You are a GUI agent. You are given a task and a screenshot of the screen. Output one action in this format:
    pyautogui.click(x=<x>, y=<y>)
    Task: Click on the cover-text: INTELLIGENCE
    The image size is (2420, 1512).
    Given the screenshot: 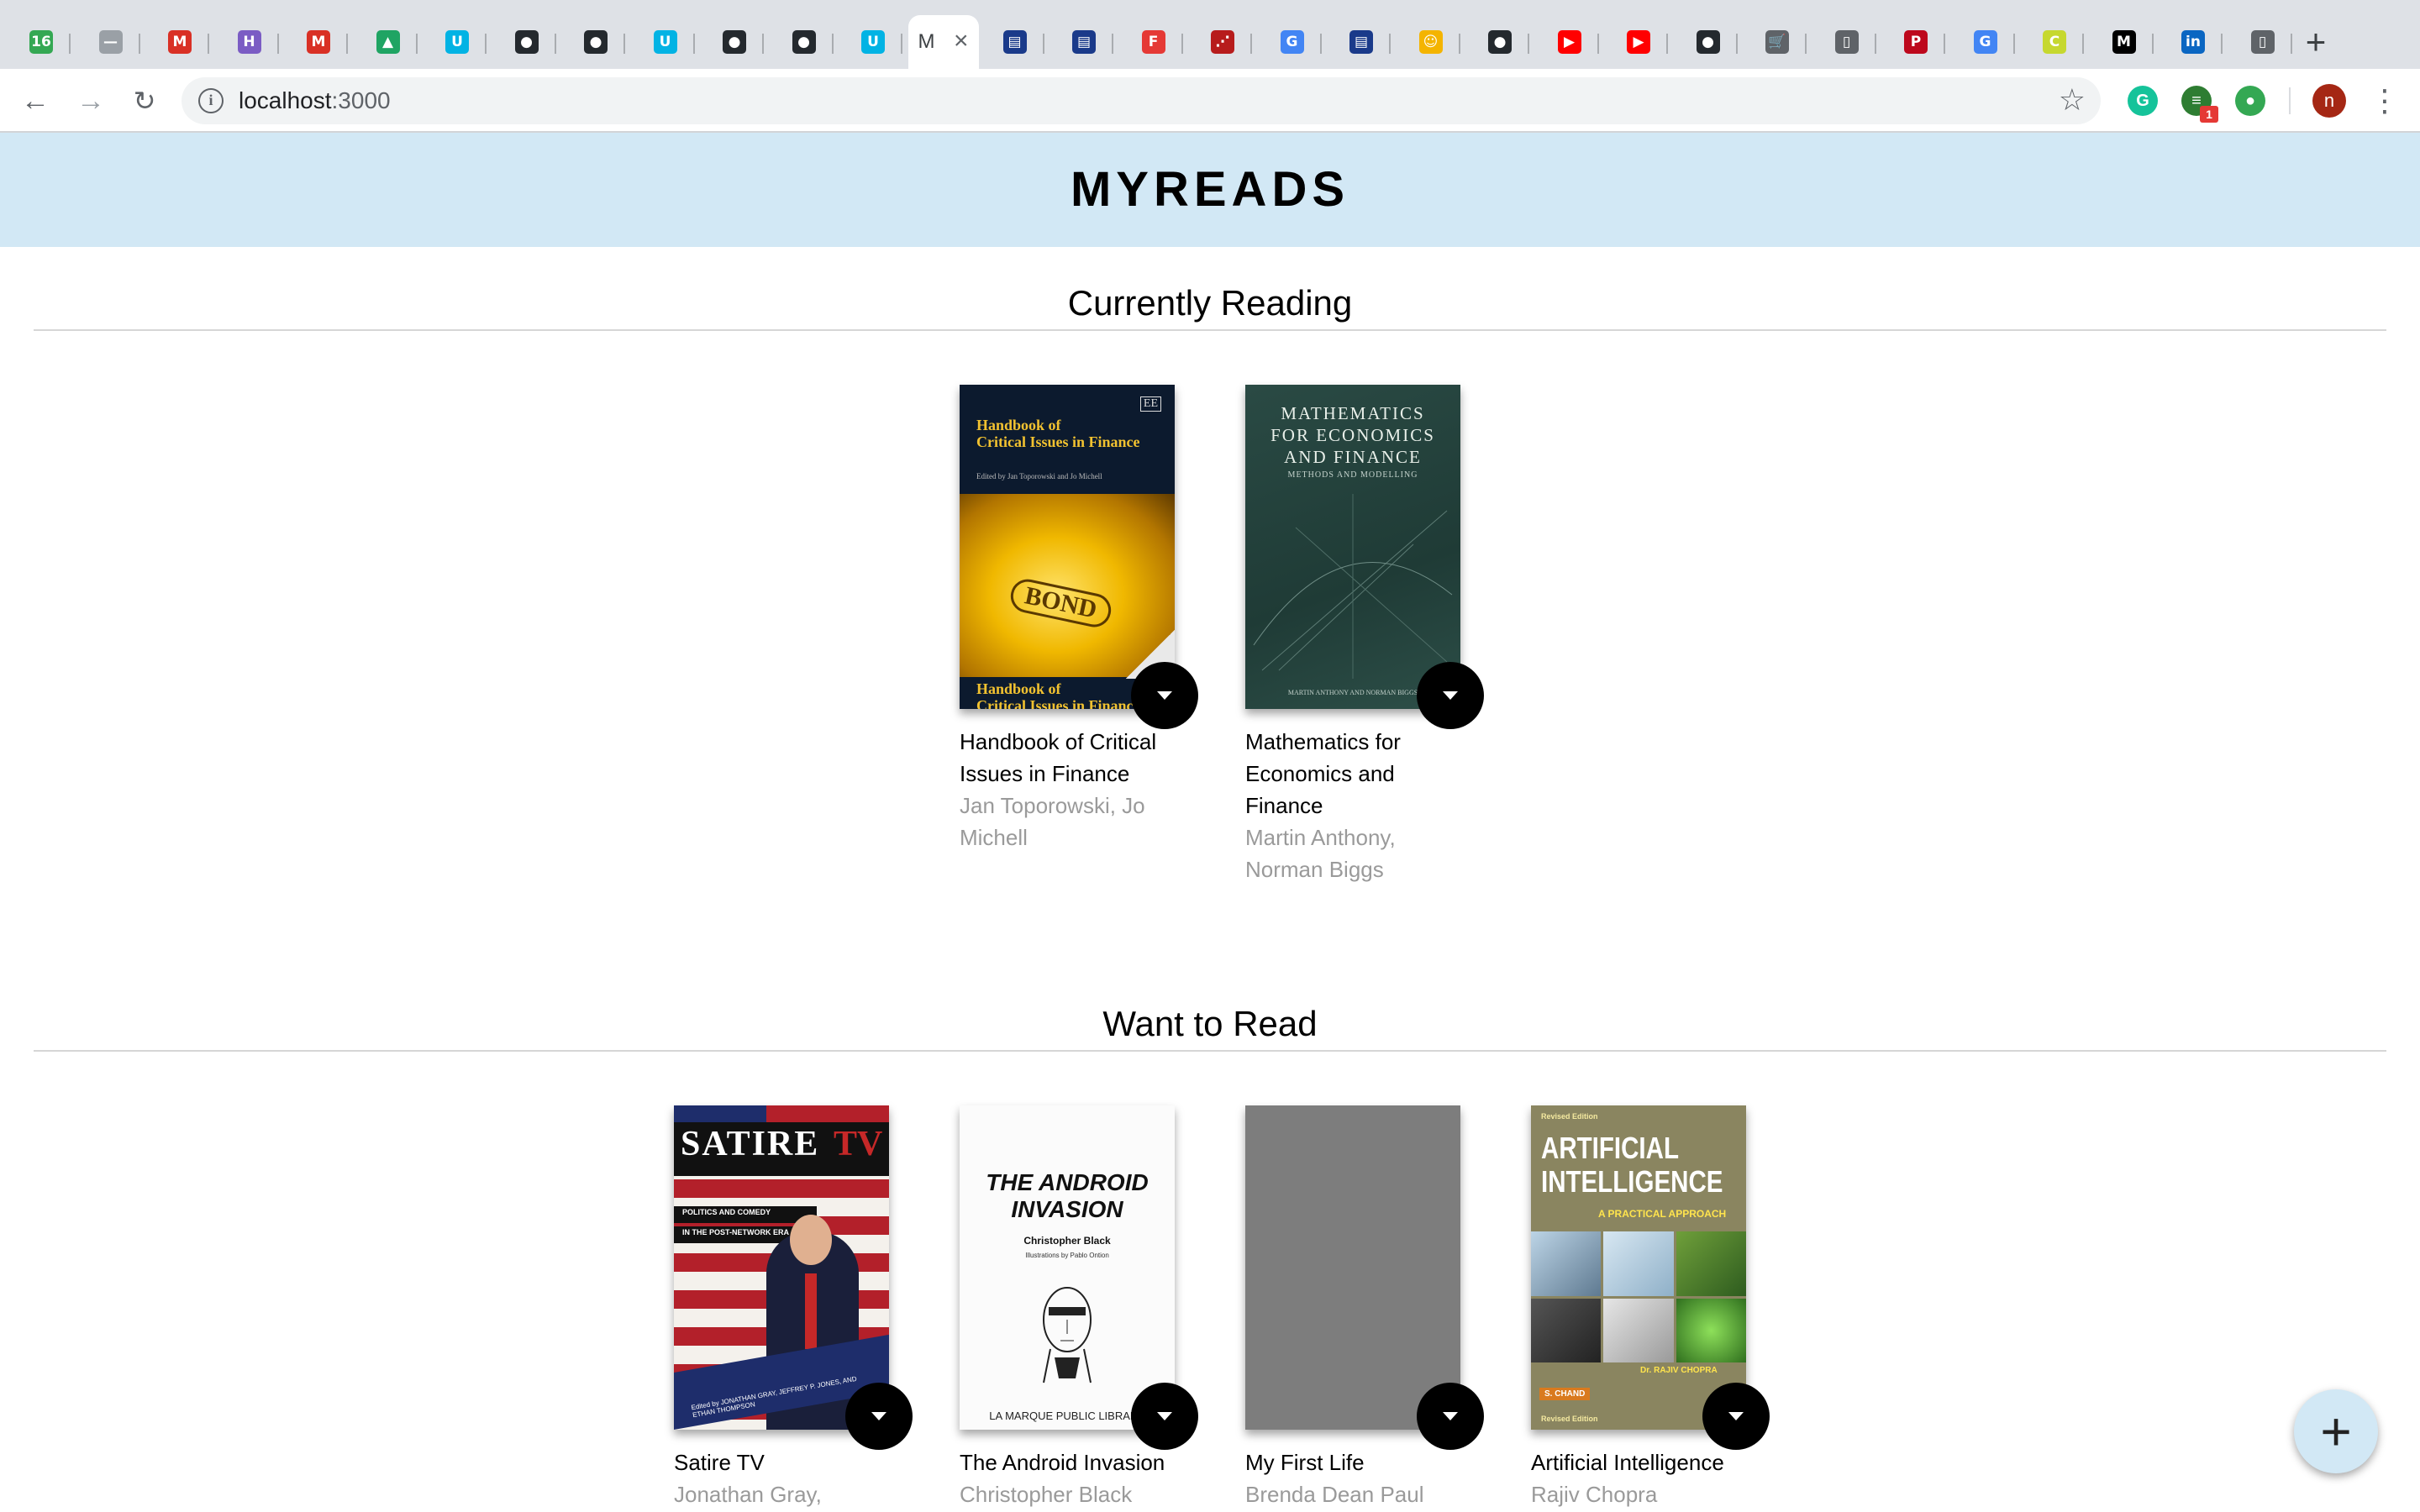 What is the action you would take?
    pyautogui.click(x=1632, y=1181)
    